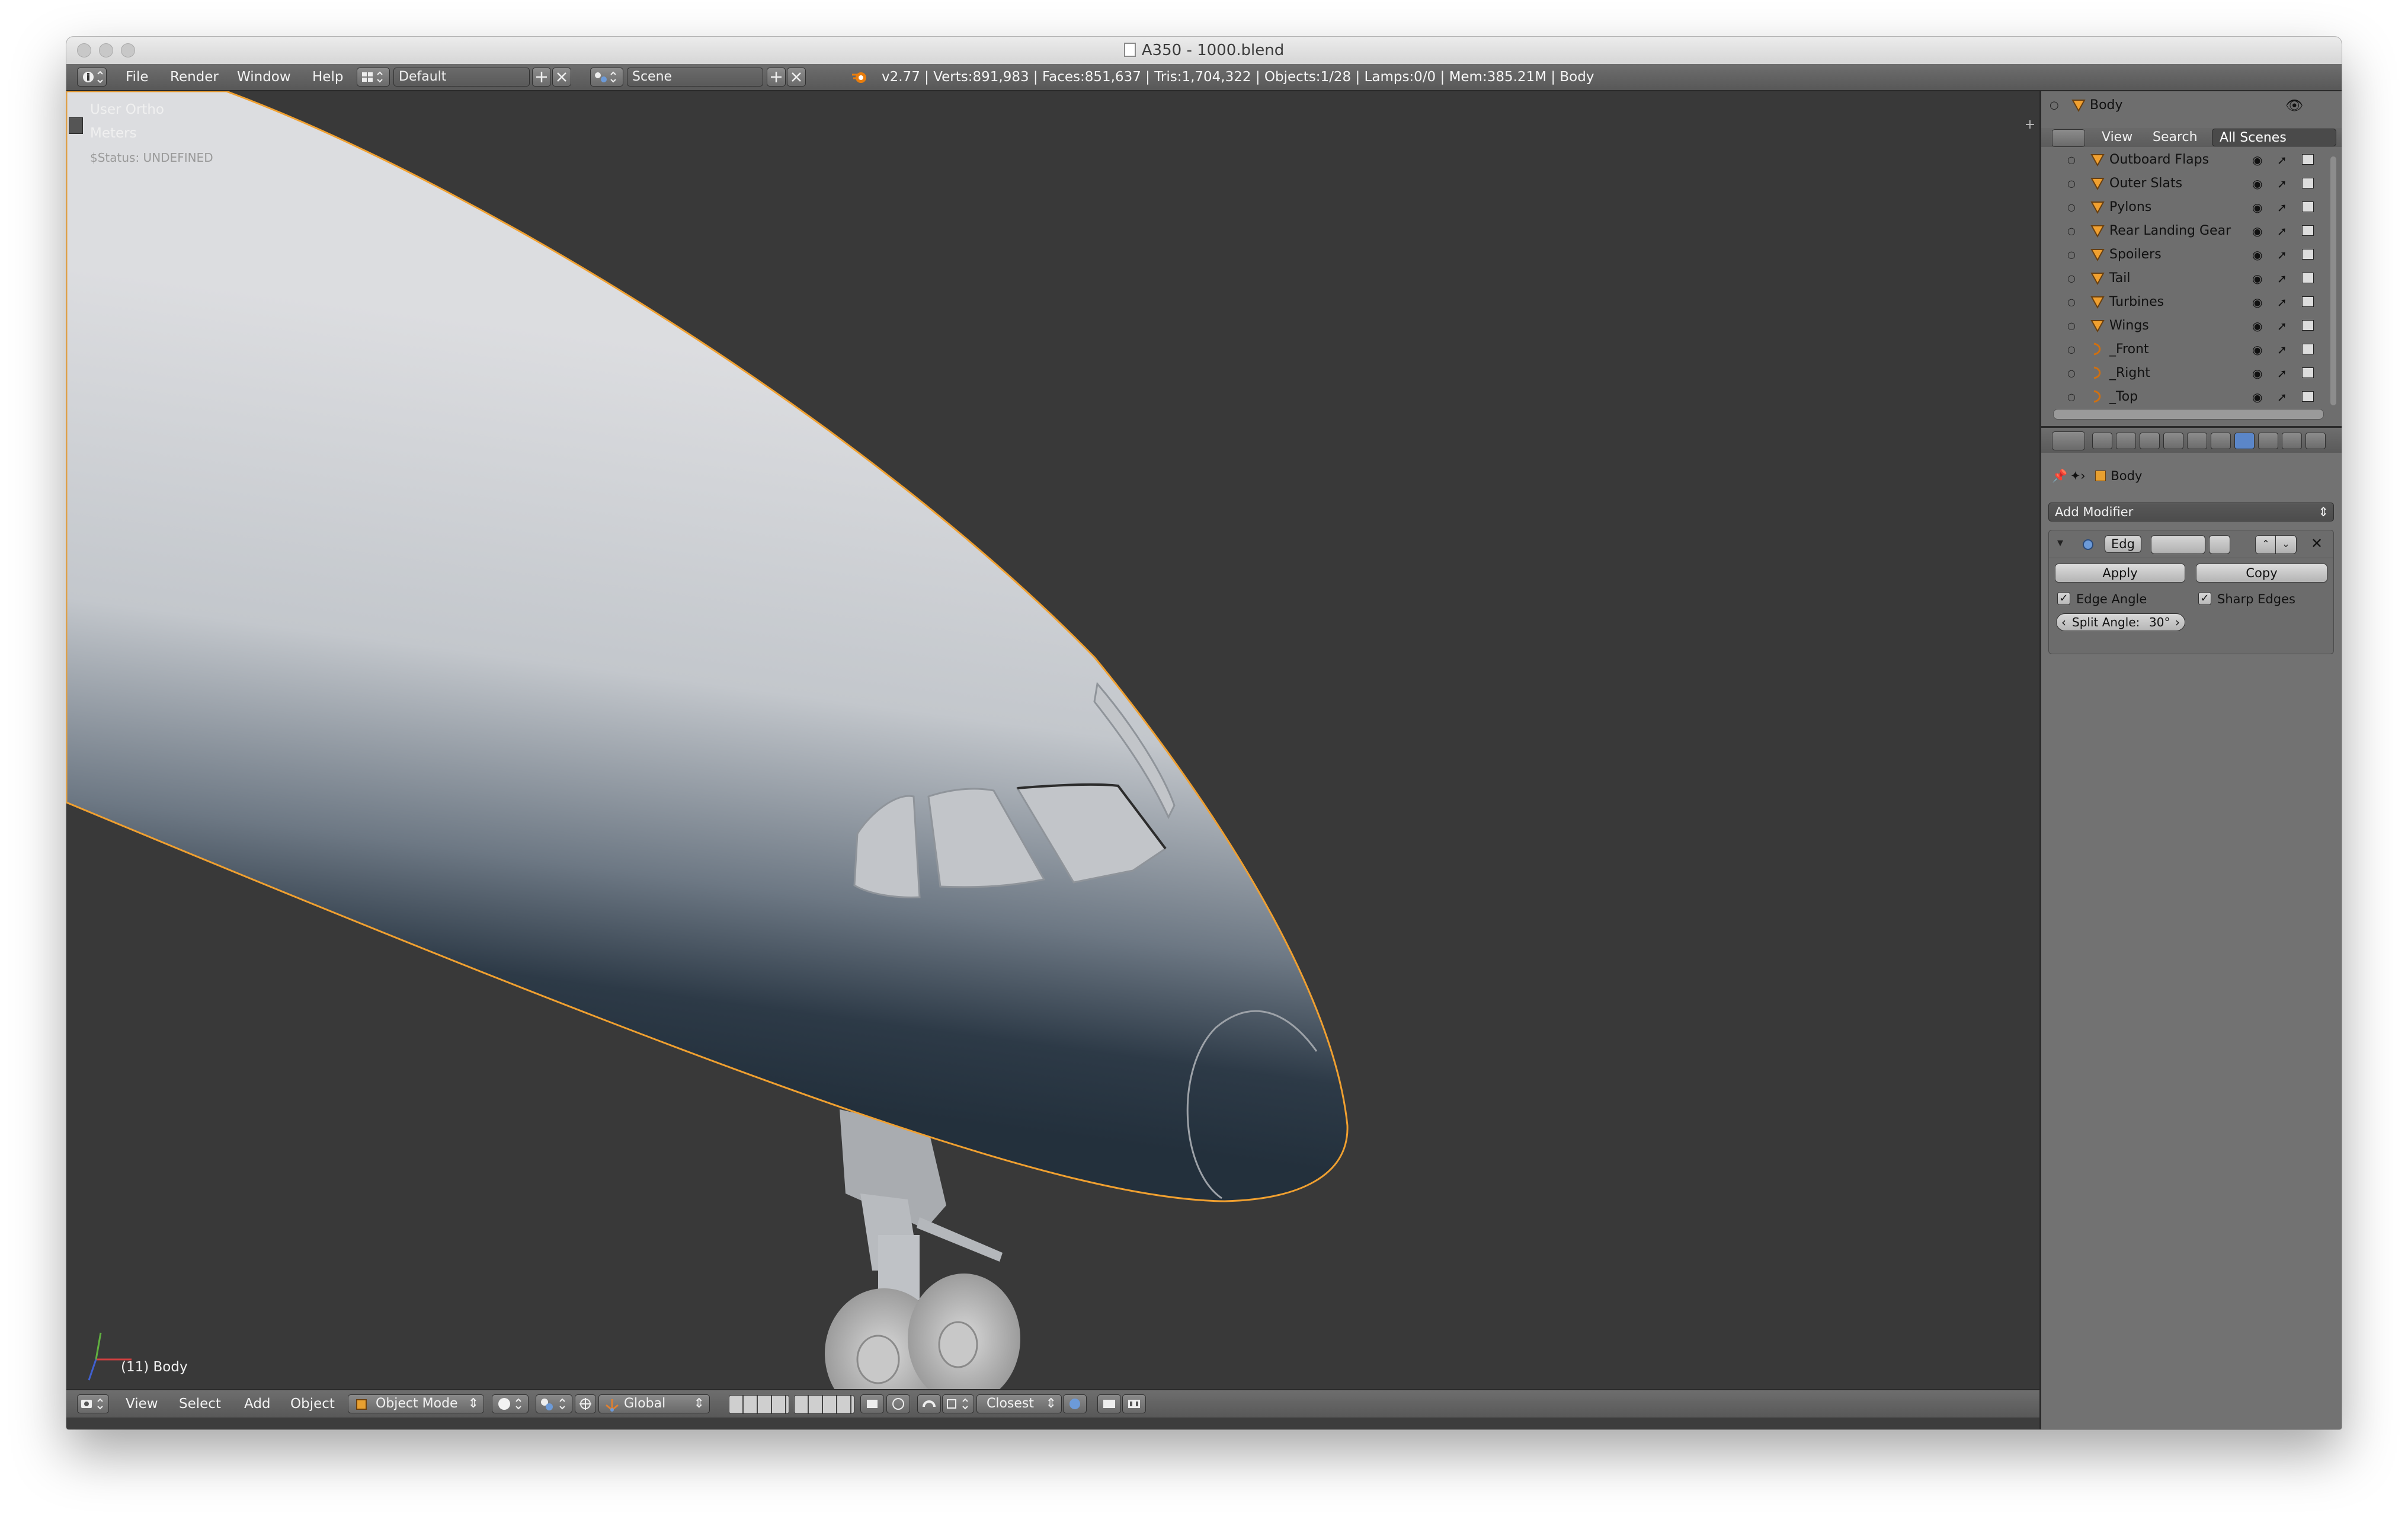 The image size is (2408, 1523). Describe the element at coordinates (2183, 160) in the screenshot. I see `outliner-item: ○ Outboard Flaps ◉ ➚` at that location.